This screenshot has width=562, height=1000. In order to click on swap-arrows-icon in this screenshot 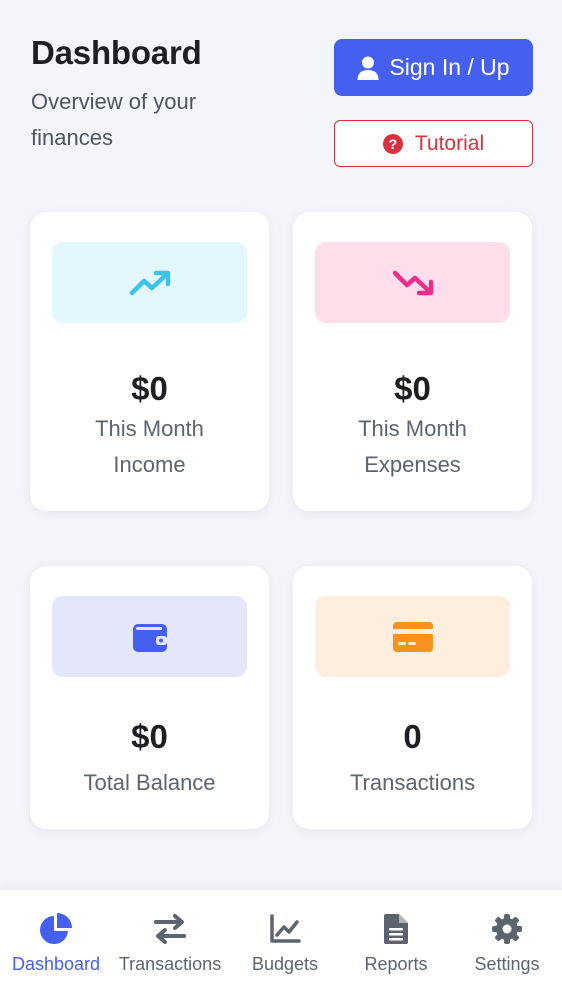, I will do `click(170, 929)`.